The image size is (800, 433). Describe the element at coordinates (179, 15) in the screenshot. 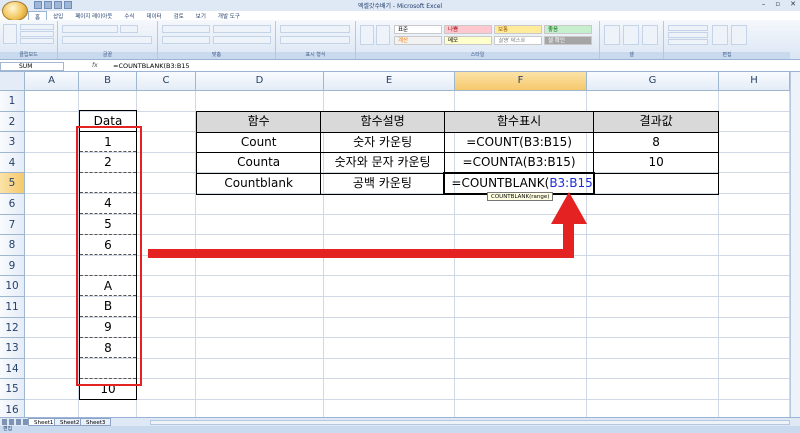

I see `tab-review: 검토` at that location.